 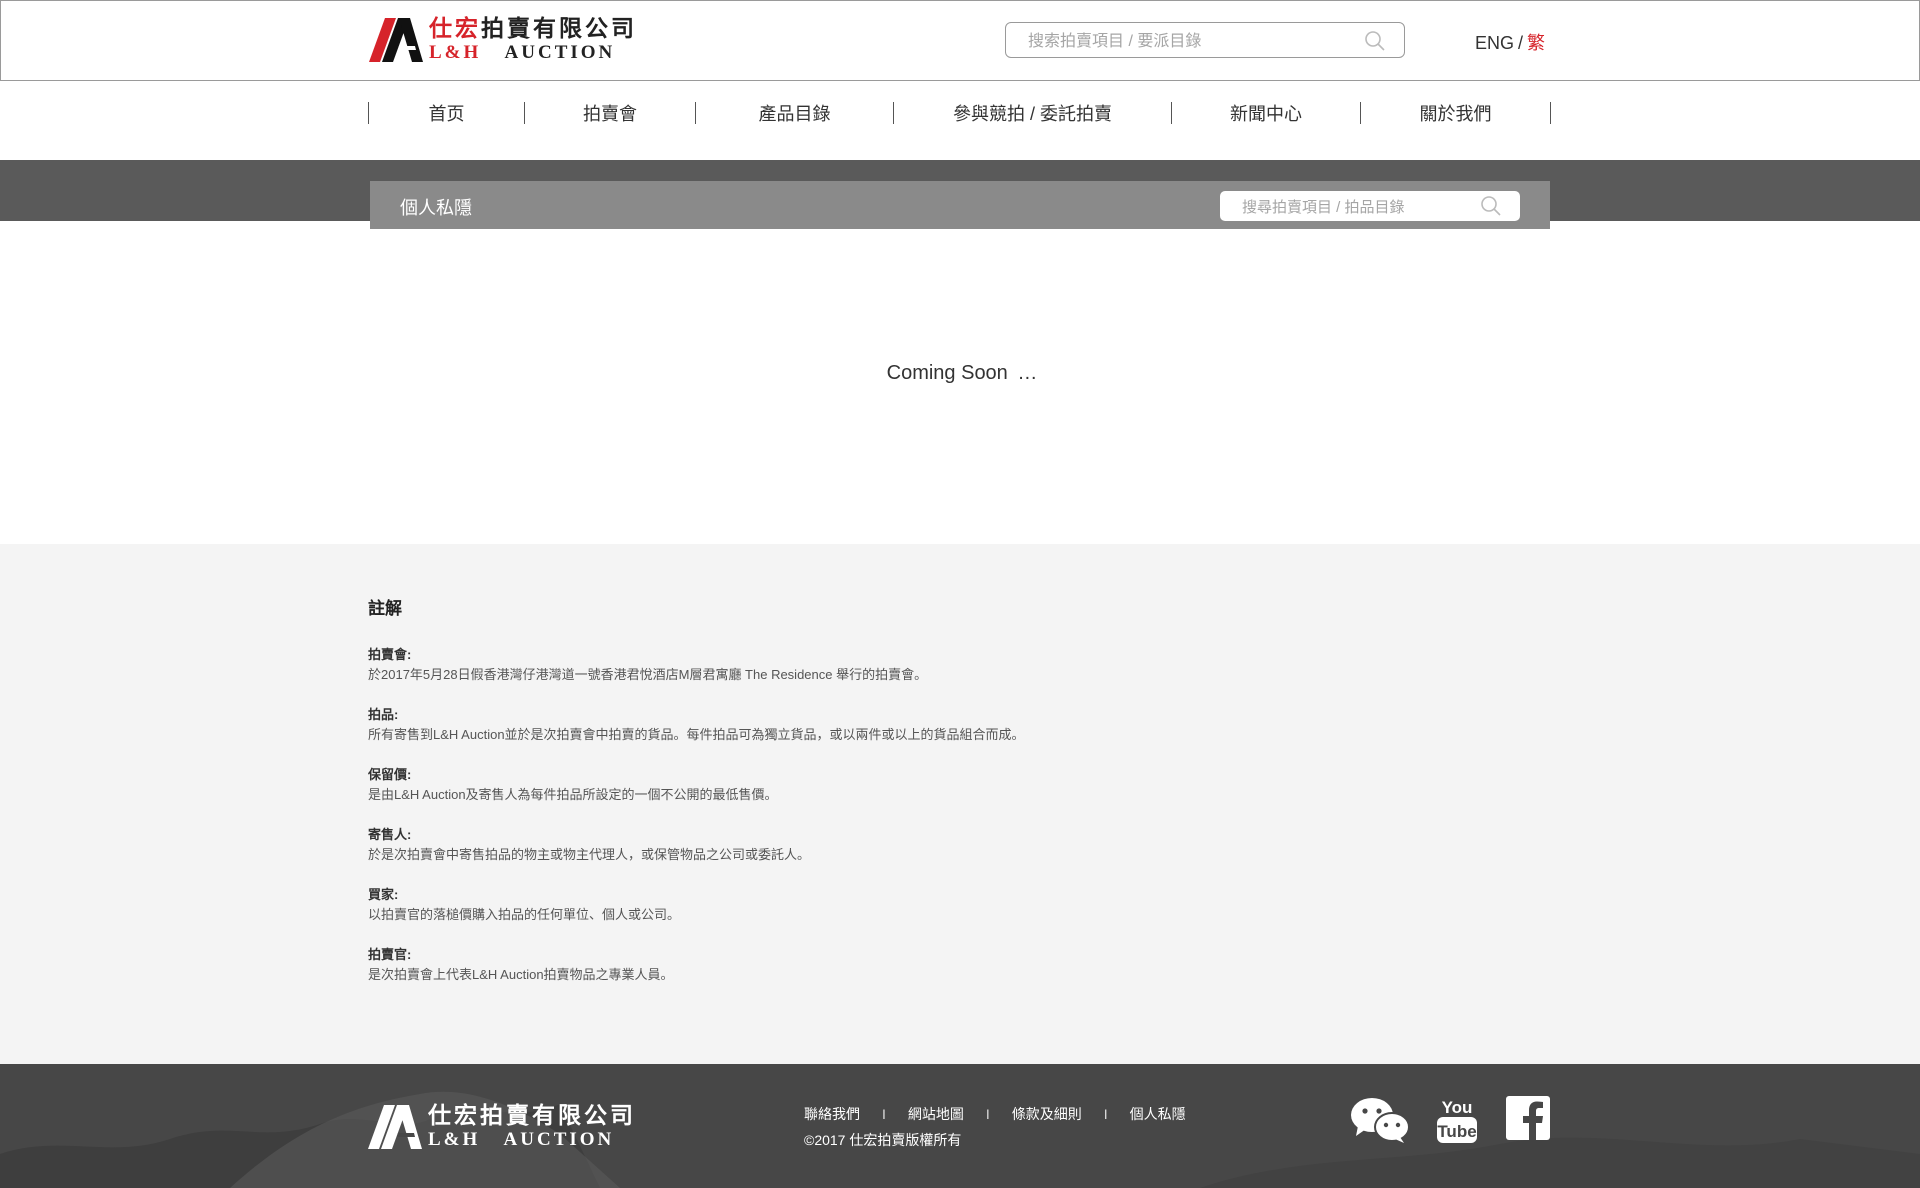 I want to click on note-term: 寄售人:, so click(x=390, y=834).